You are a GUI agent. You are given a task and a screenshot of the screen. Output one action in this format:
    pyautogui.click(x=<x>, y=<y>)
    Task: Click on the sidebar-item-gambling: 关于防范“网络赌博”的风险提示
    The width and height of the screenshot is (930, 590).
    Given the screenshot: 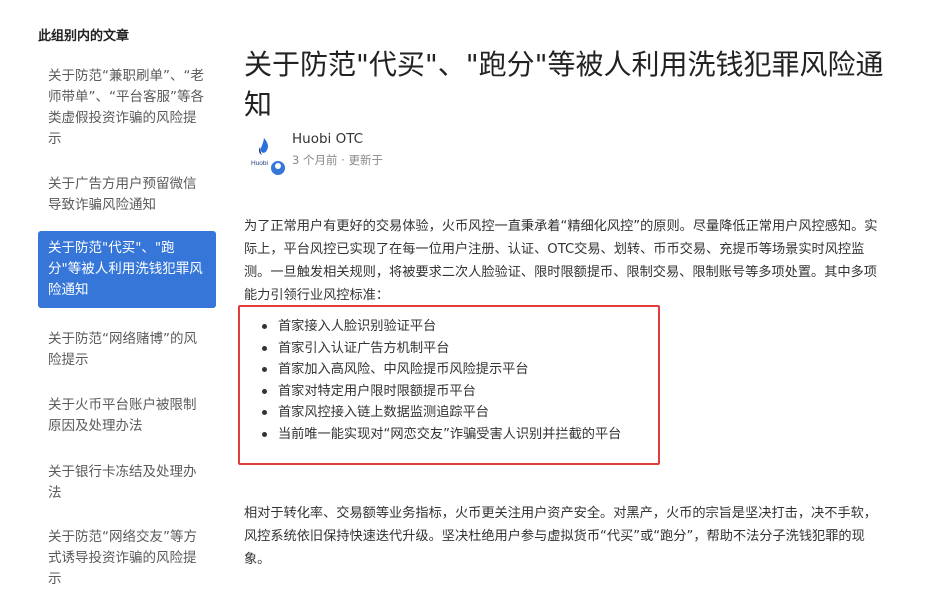 What is the action you would take?
    pyautogui.click(x=127, y=350)
    